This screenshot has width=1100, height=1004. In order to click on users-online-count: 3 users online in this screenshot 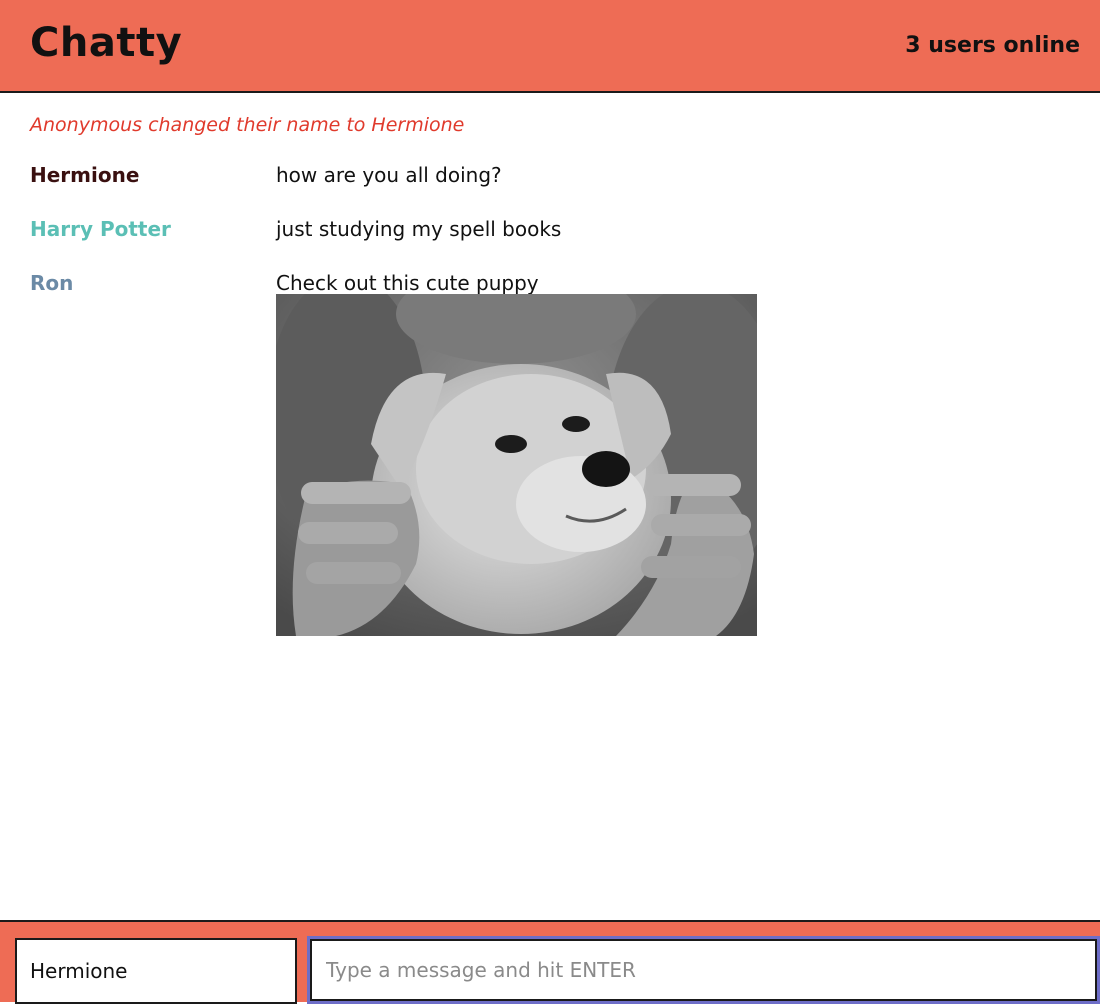, I will do `click(992, 45)`.